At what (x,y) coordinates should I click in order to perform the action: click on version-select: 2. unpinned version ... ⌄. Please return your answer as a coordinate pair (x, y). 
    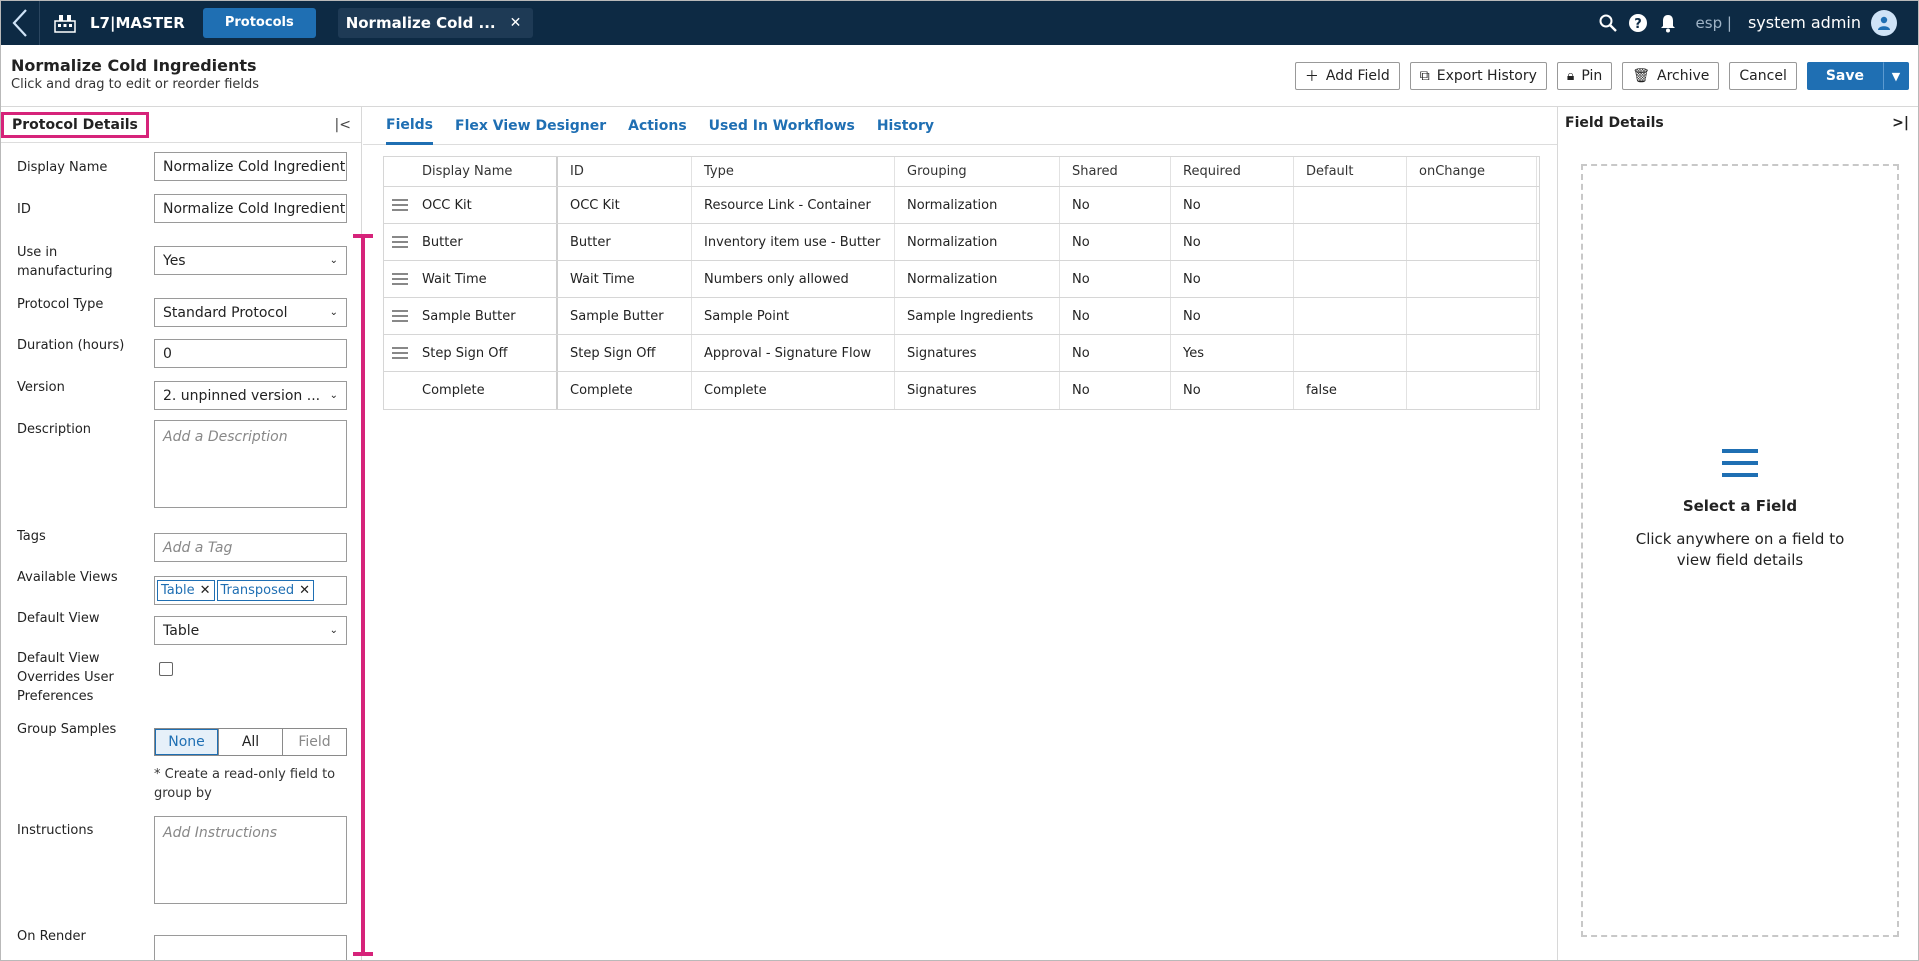
    Looking at the image, I should click on (250, 395).